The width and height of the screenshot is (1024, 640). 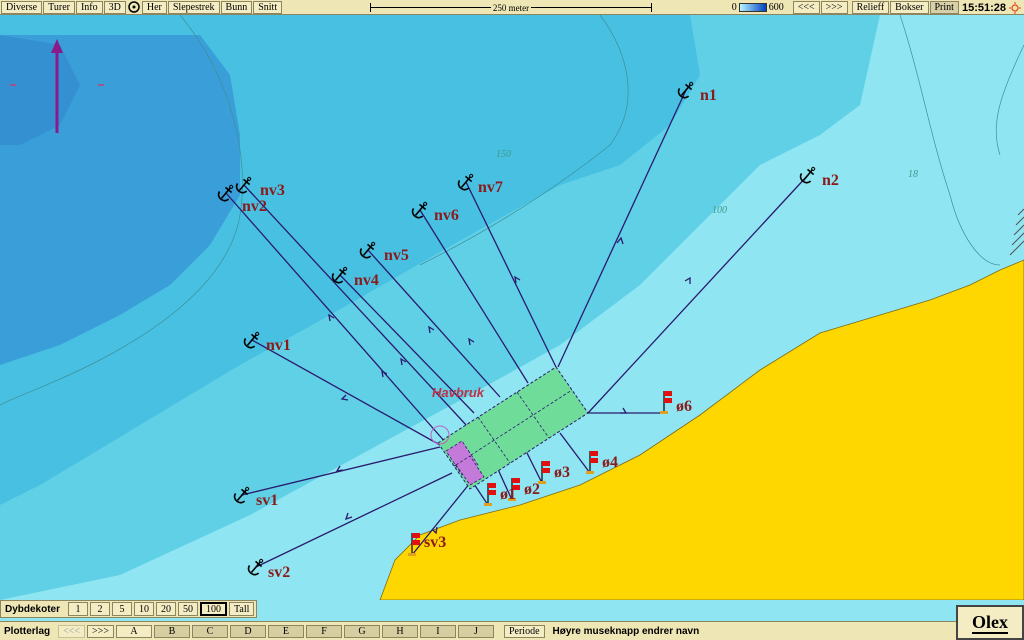 I want to click on layer-j-button: J, so click(x=475, y=631).